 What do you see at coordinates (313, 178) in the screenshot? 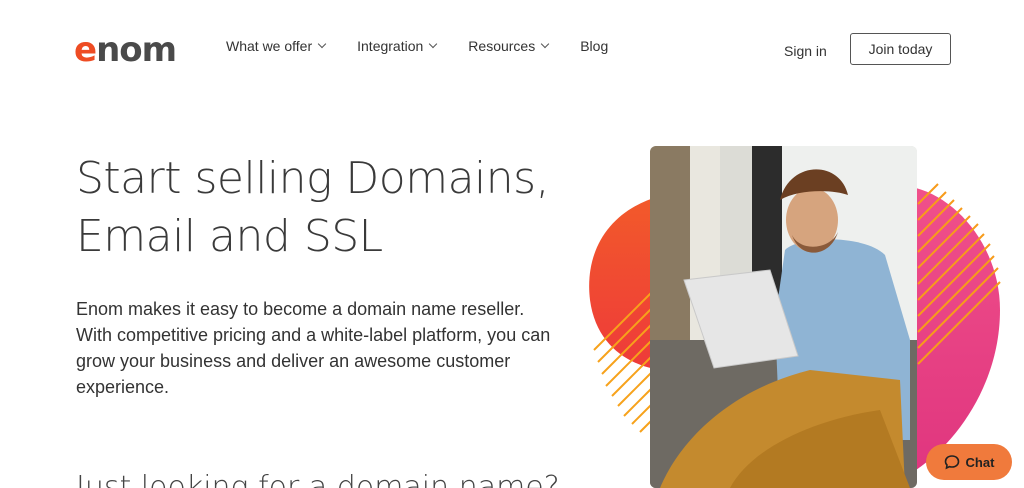
I see `hero-title-line-1: Start selling Domains,` at bounding box center [313, 178].